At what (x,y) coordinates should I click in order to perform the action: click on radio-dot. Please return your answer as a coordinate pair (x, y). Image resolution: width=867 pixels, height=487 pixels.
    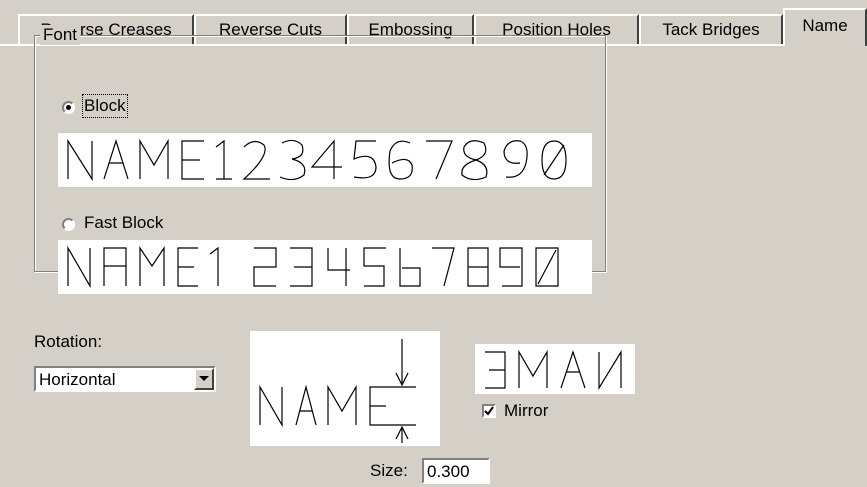
    Looking at the image, I should click on (68, 107).